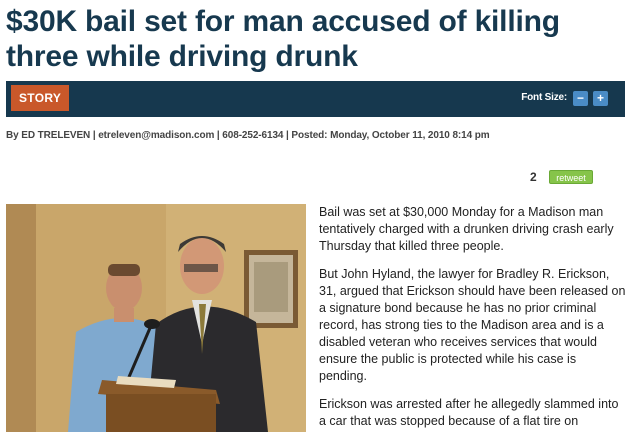  I want to click on retweet-button: retweet, so click(571, 177).